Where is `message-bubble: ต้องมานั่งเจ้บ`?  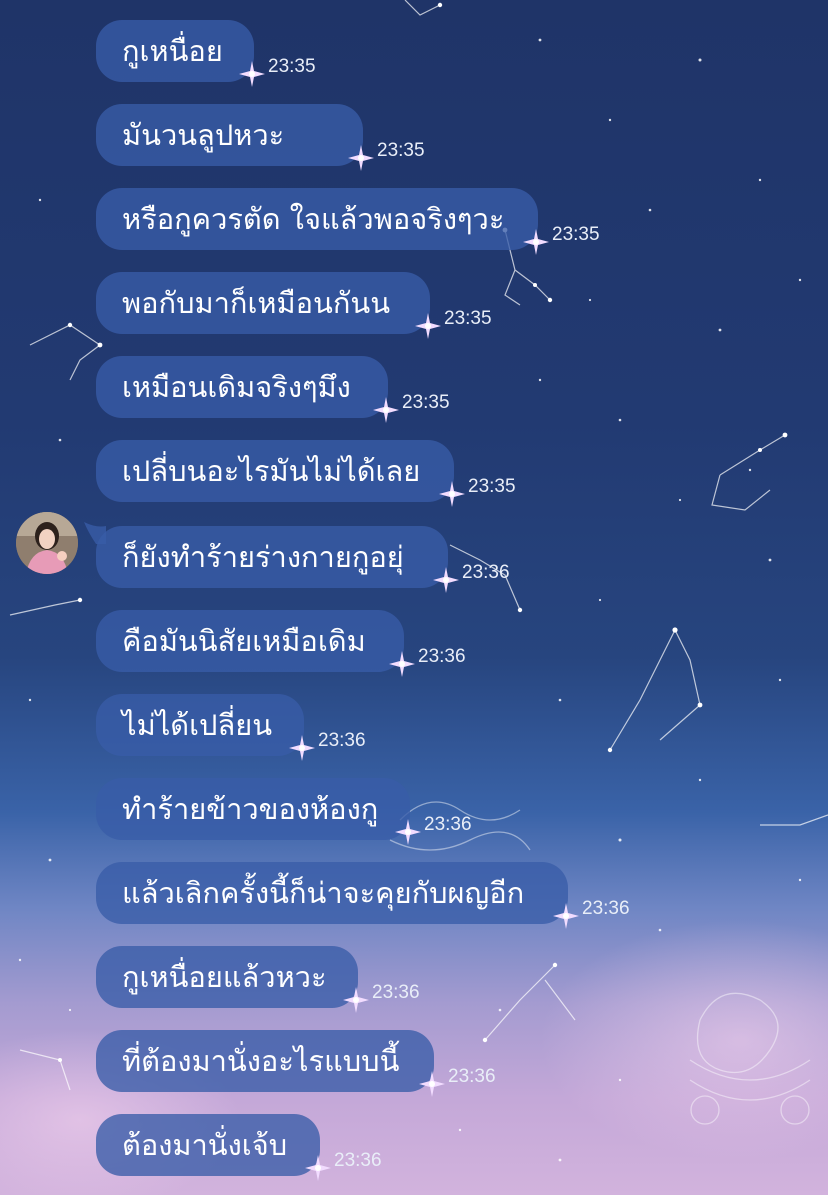
message-bubble: ต้องมานั่งเจ้บ is located at coordinates (213, 1147).